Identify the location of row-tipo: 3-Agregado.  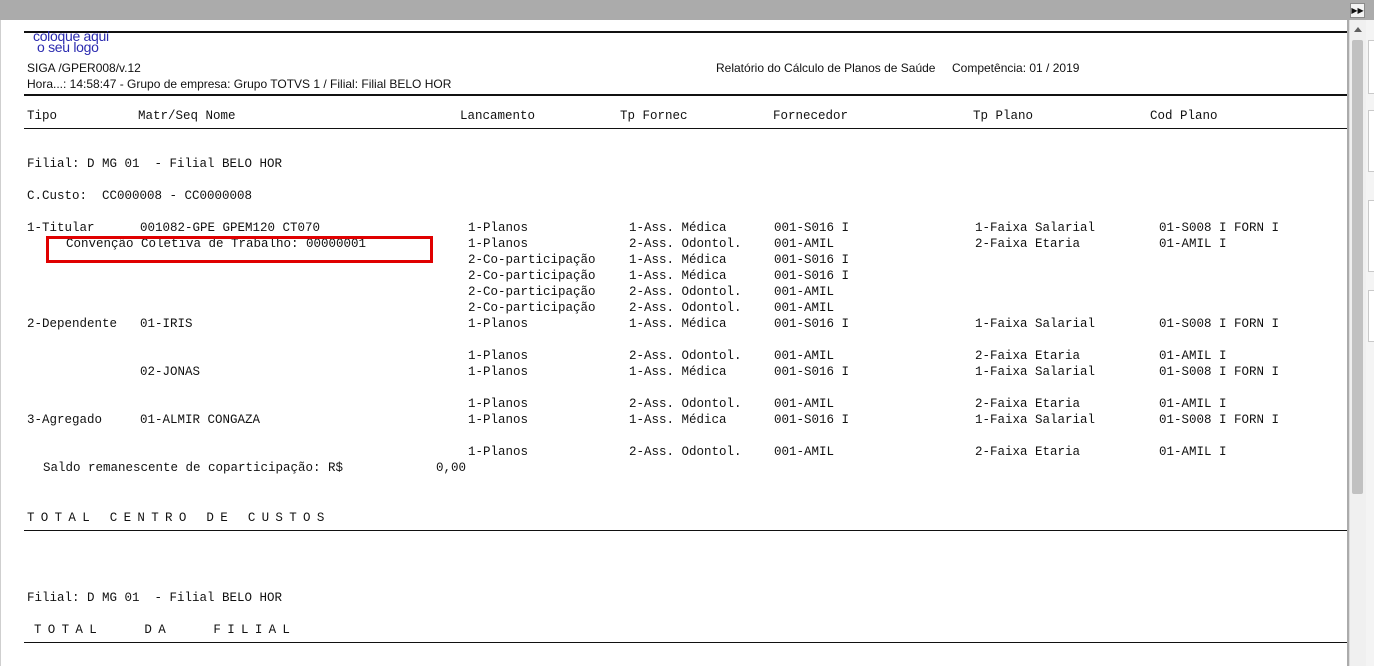
(65, 420).